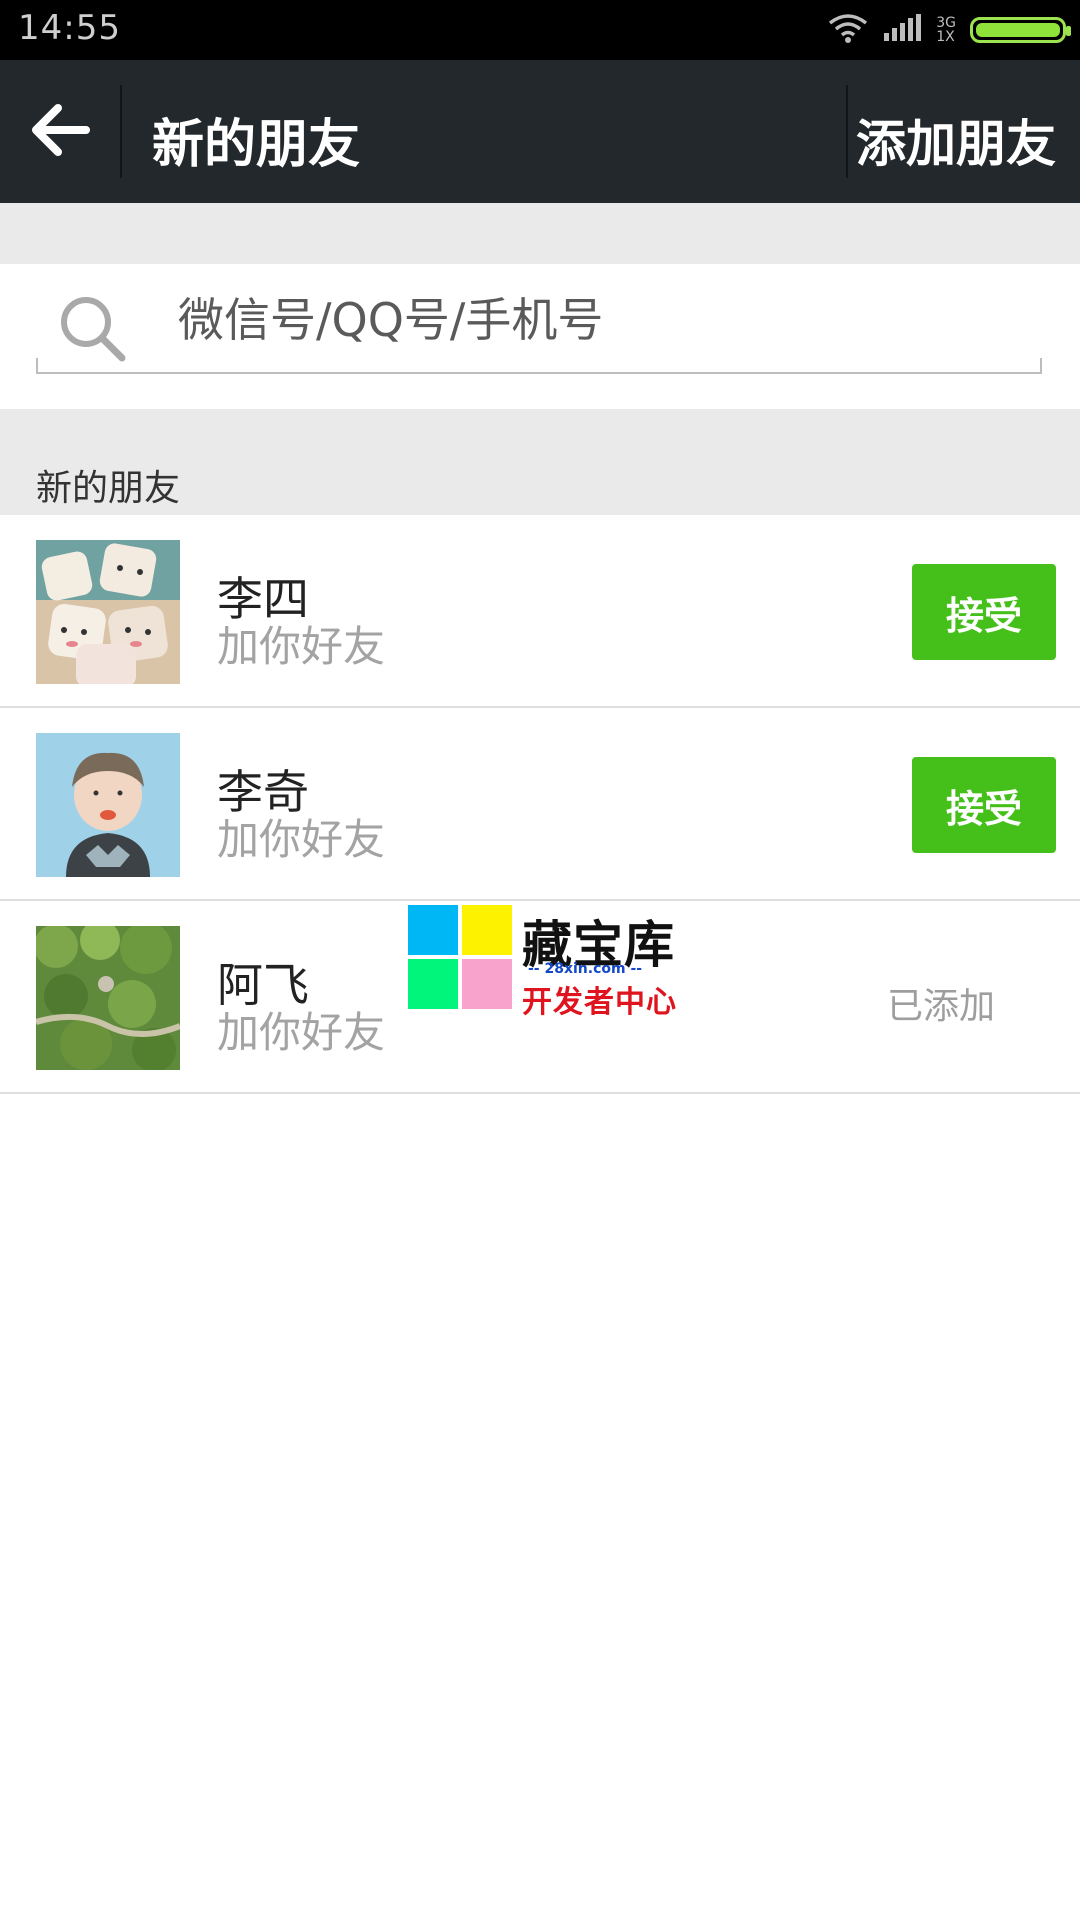  I want to click on network-type: 3G 1X, so click(946, 30).